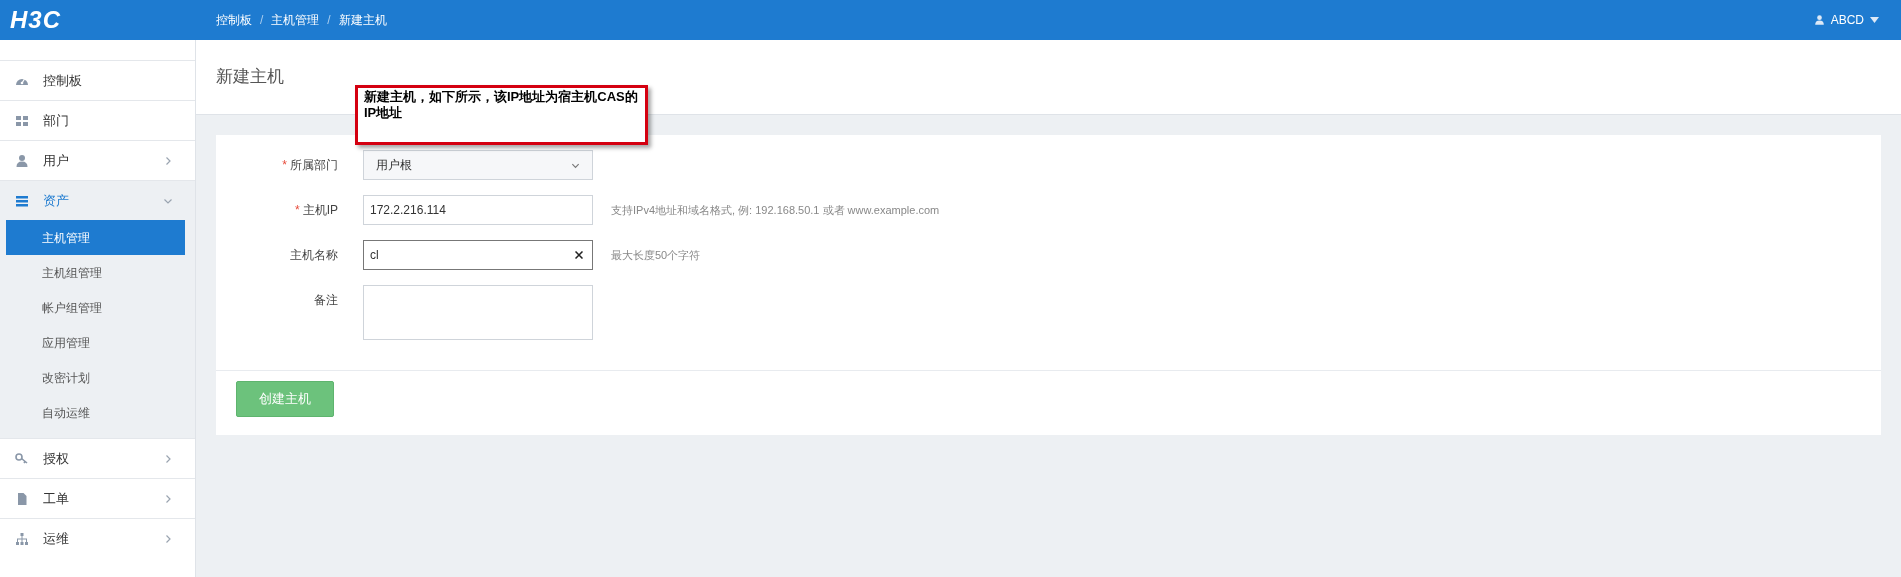 This screenshot has height=577, width=1901. Describe the element at coordinates (95, 412) in the screenshot. I see `sidebar-subitem: 自动运维` at that location.